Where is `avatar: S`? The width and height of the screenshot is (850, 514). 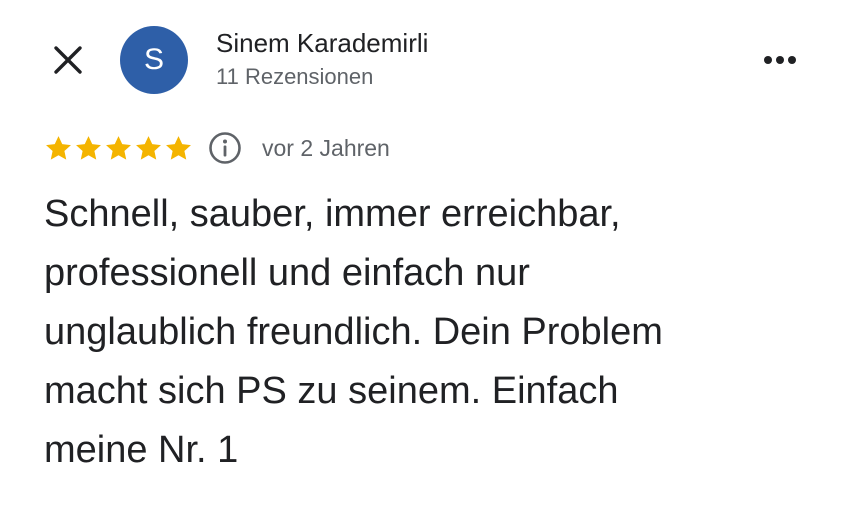
avatar: S is located at coordinates (154, 60).